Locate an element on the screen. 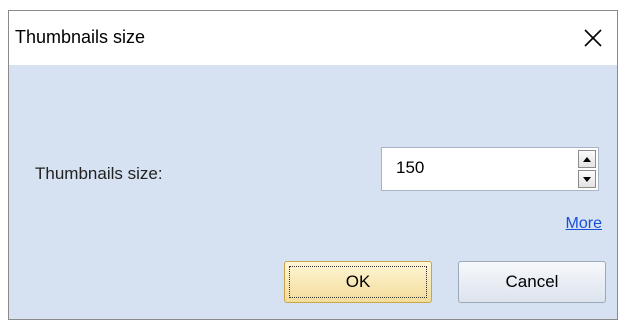 This screenshot has width=628, height=326. cancel-button-label: Cancel is located at coordinates (532, 281).